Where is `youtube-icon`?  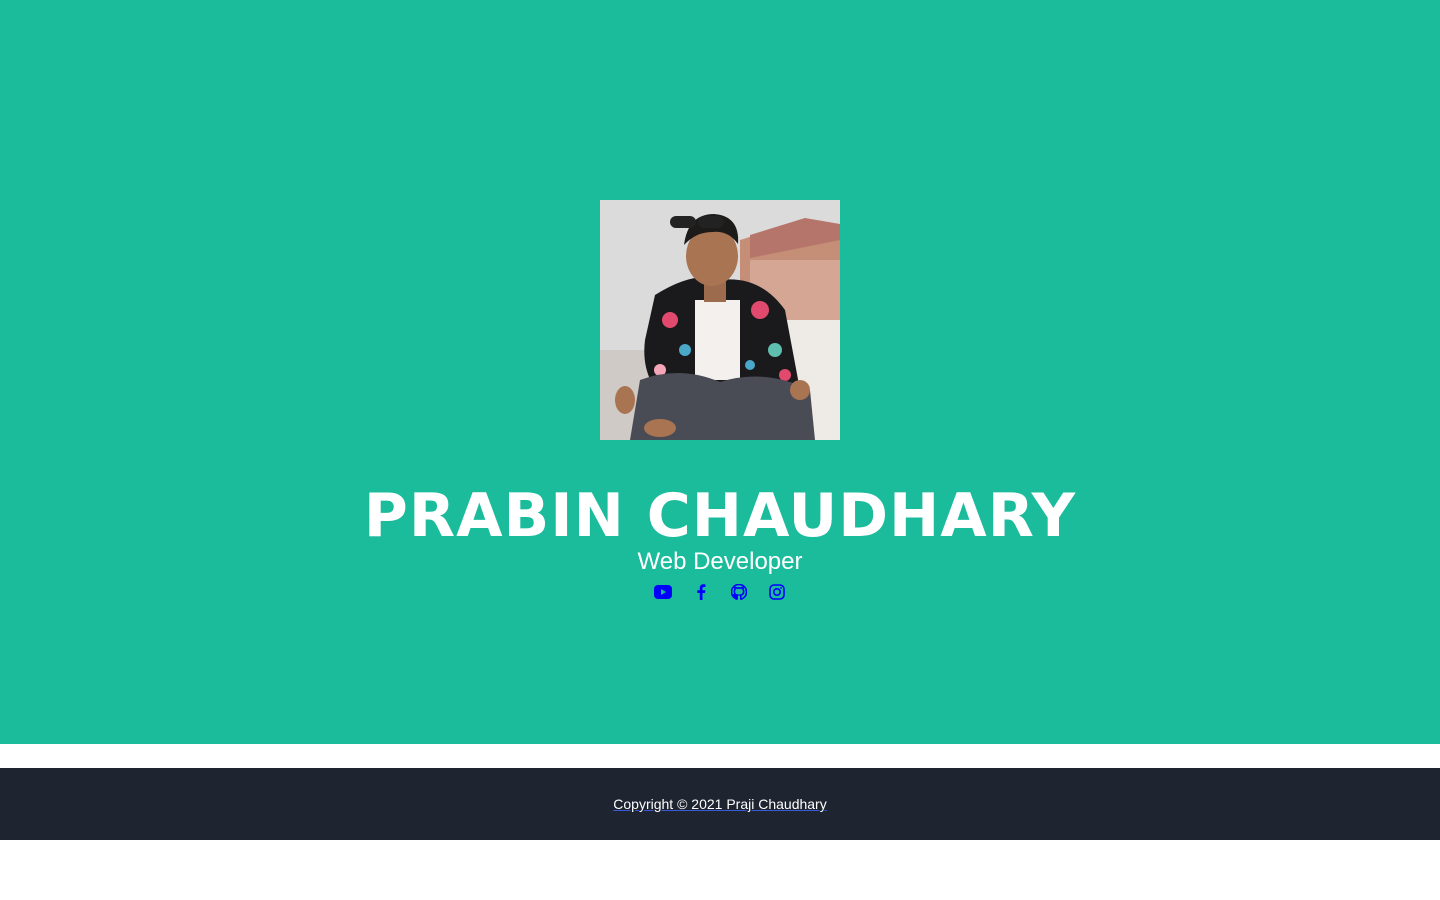 youtube-icon is located at coordinates (663, 592).